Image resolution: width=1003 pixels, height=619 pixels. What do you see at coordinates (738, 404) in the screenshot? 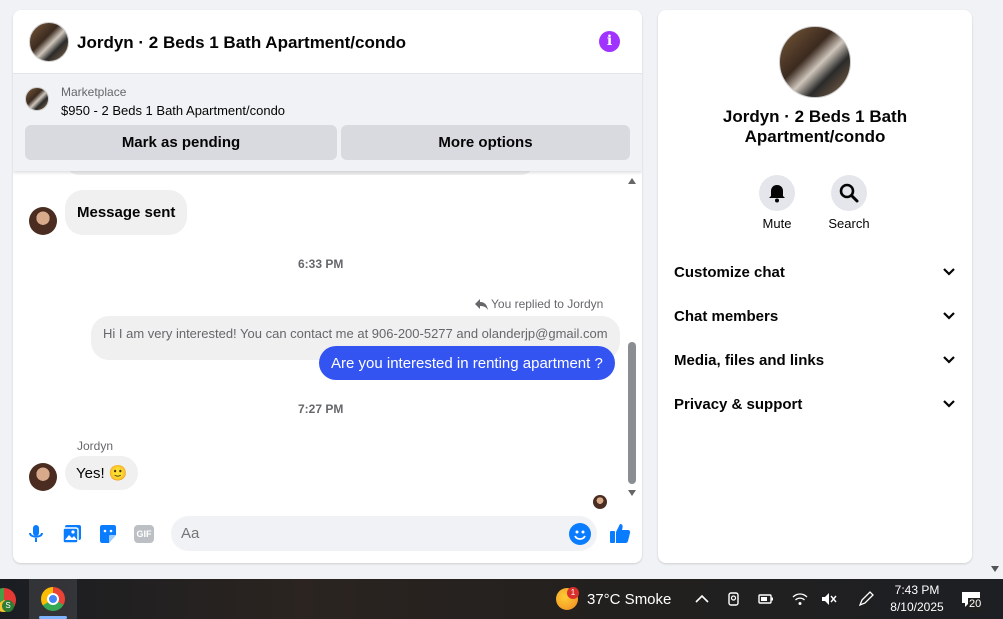
I see `section-label: Privacy & support` at bounding box center [738, 404].